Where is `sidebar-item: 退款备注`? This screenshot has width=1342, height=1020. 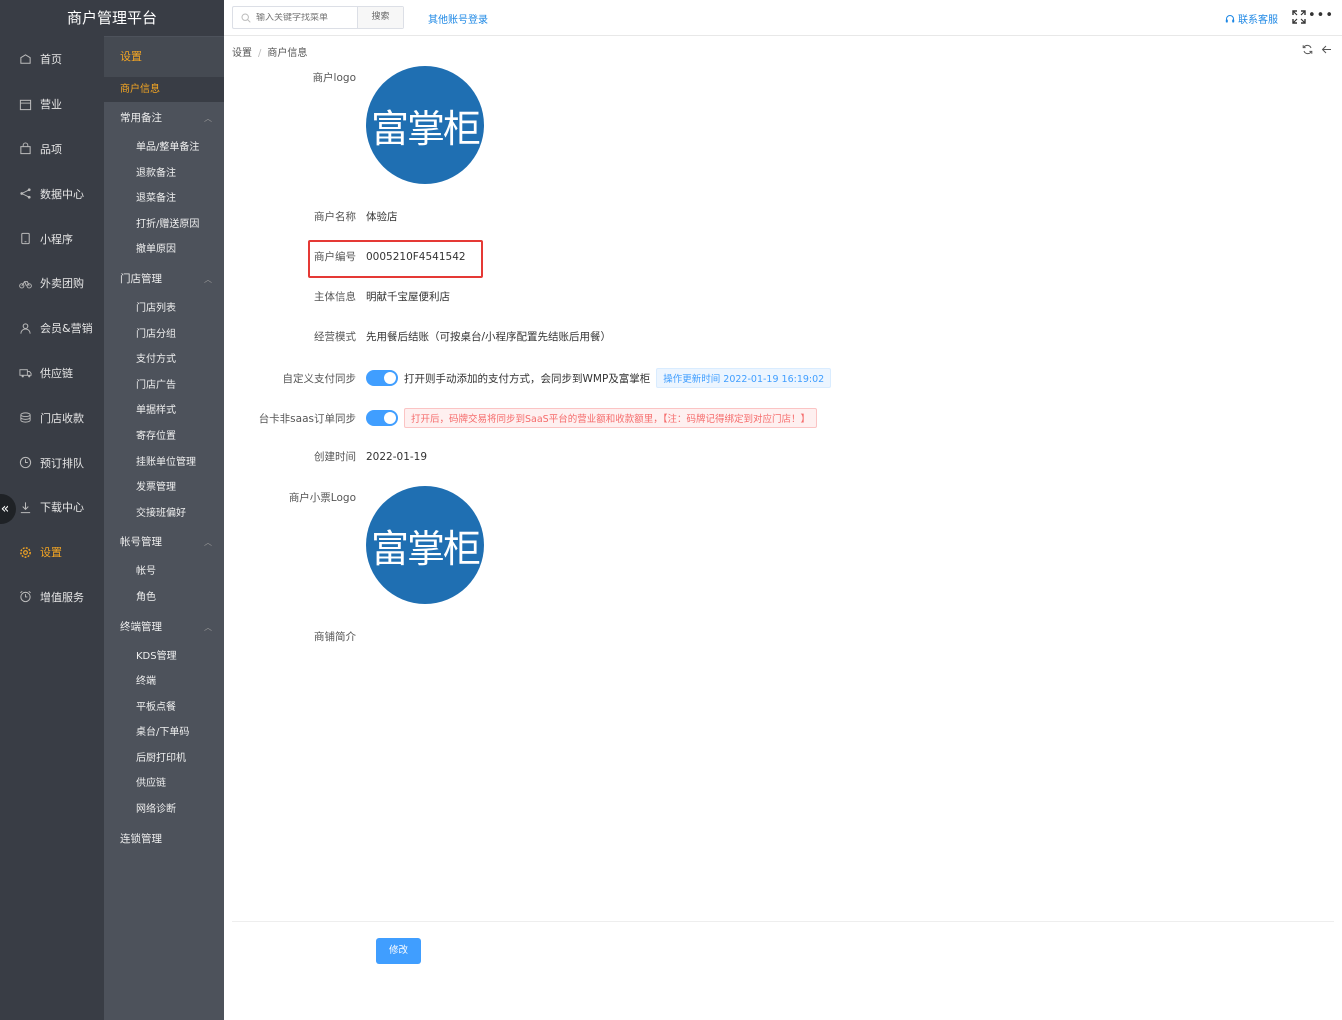 sidebar-item: 退款备注 is located at coordinates (164, 174).